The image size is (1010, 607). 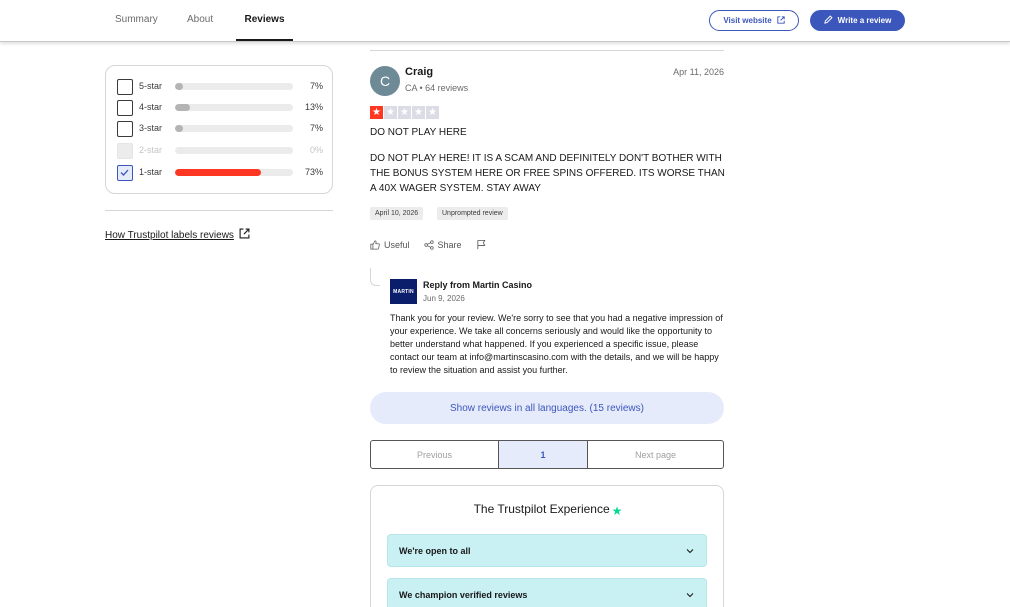 What do you see at coordinates (397, 213) in the screenshot?
I see `experience-date-tag: April 10, 2026` at bounding box center [397, 213].